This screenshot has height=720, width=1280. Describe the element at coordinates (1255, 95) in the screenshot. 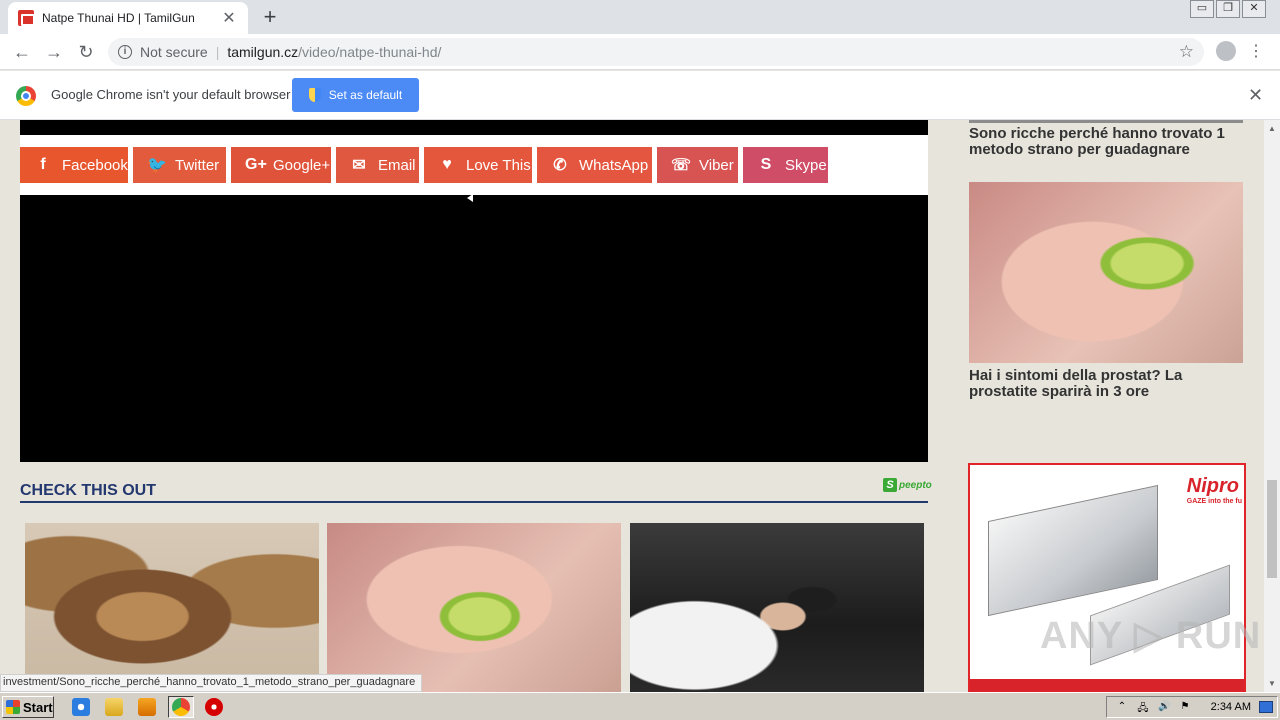

I see `infobar-close-icon: ✕` at that location.